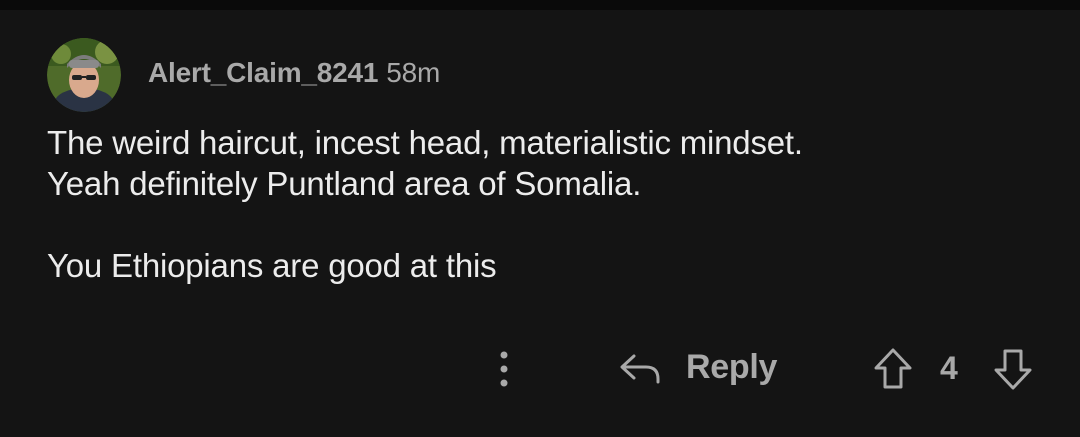 The width and height of the screenshot is (1080, 437). I want to click on downvote-arrow-icon, so click(1013, 369).